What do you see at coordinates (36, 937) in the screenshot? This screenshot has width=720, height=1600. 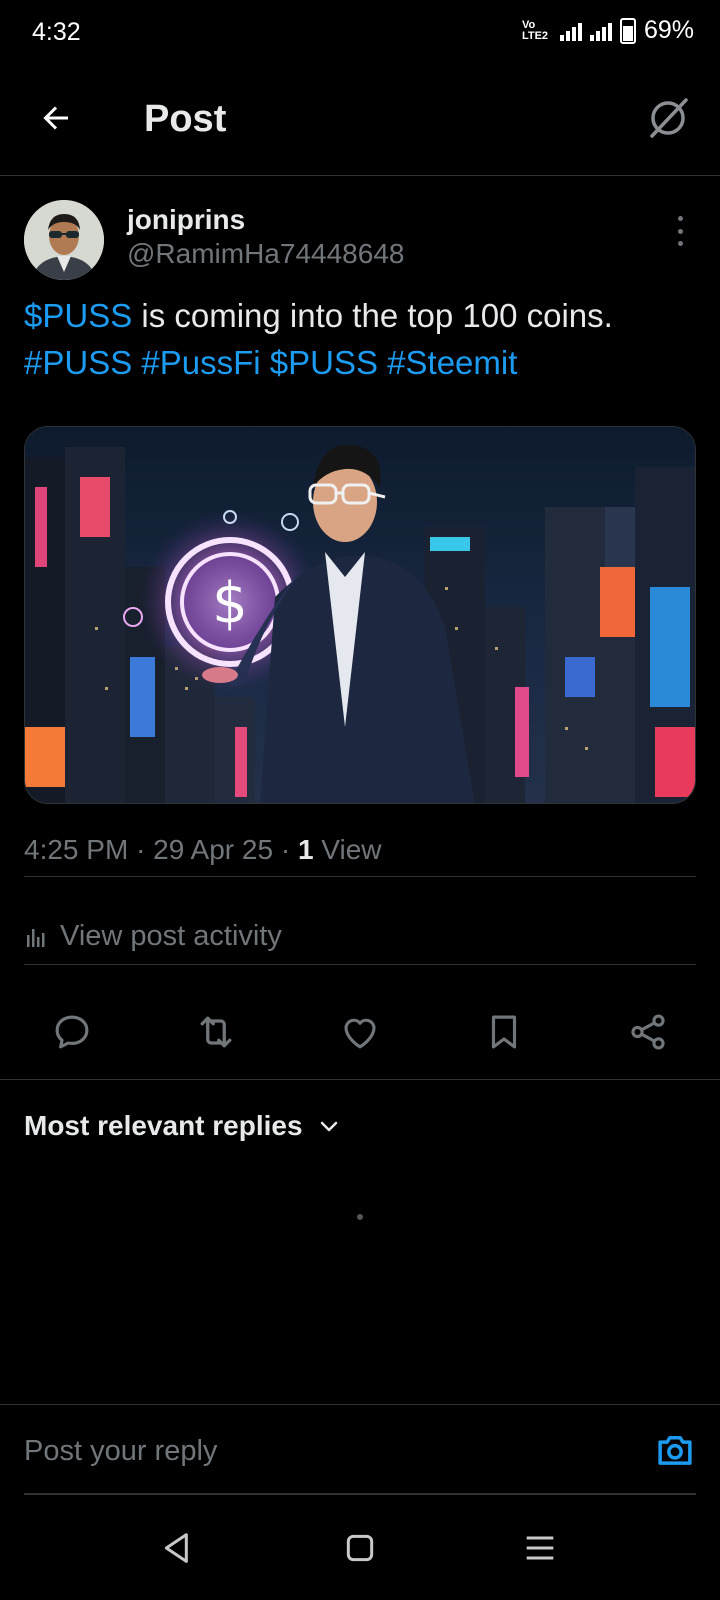 I see `analytics-icon` at bounding box center [36, 937].